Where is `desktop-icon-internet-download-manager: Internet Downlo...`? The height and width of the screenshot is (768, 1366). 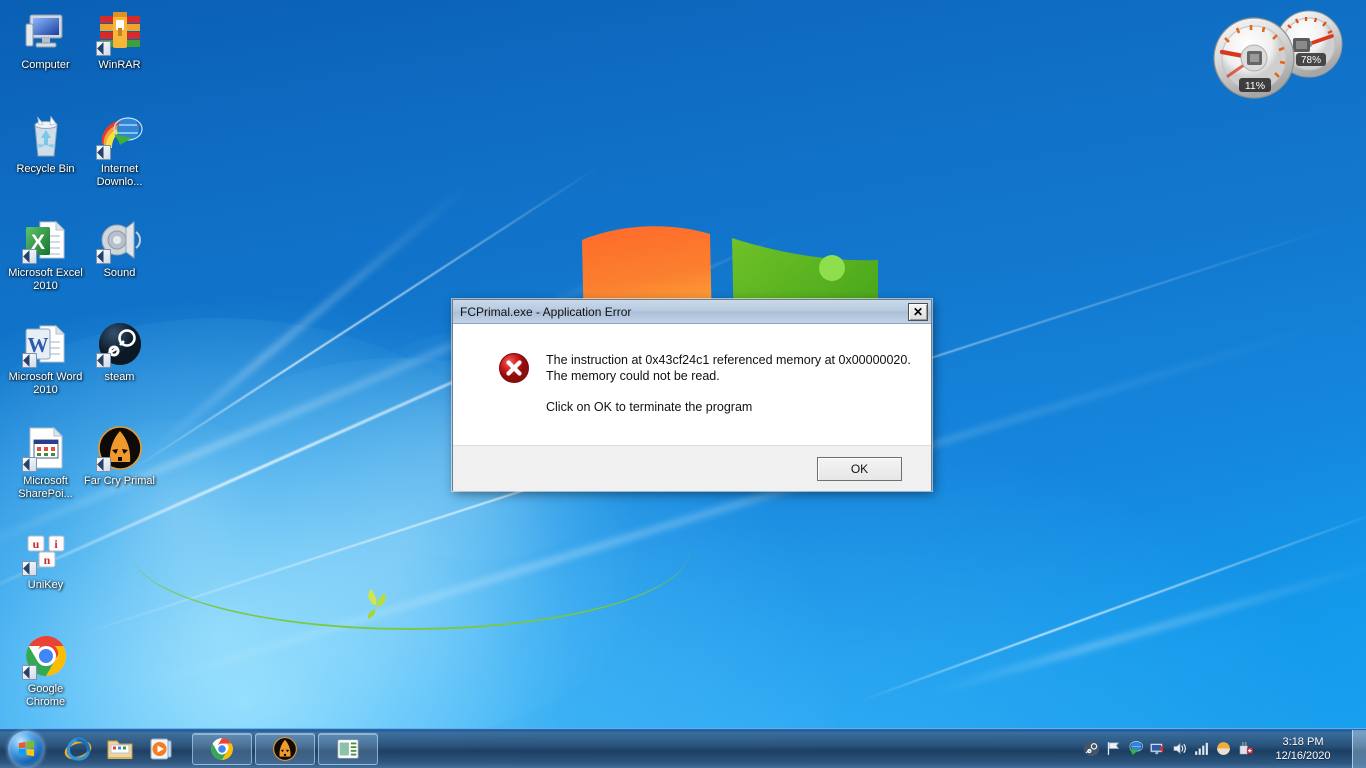 desktop-icon-internet-download-manager: Internet Downlo... is located at coordinates (119, 150).